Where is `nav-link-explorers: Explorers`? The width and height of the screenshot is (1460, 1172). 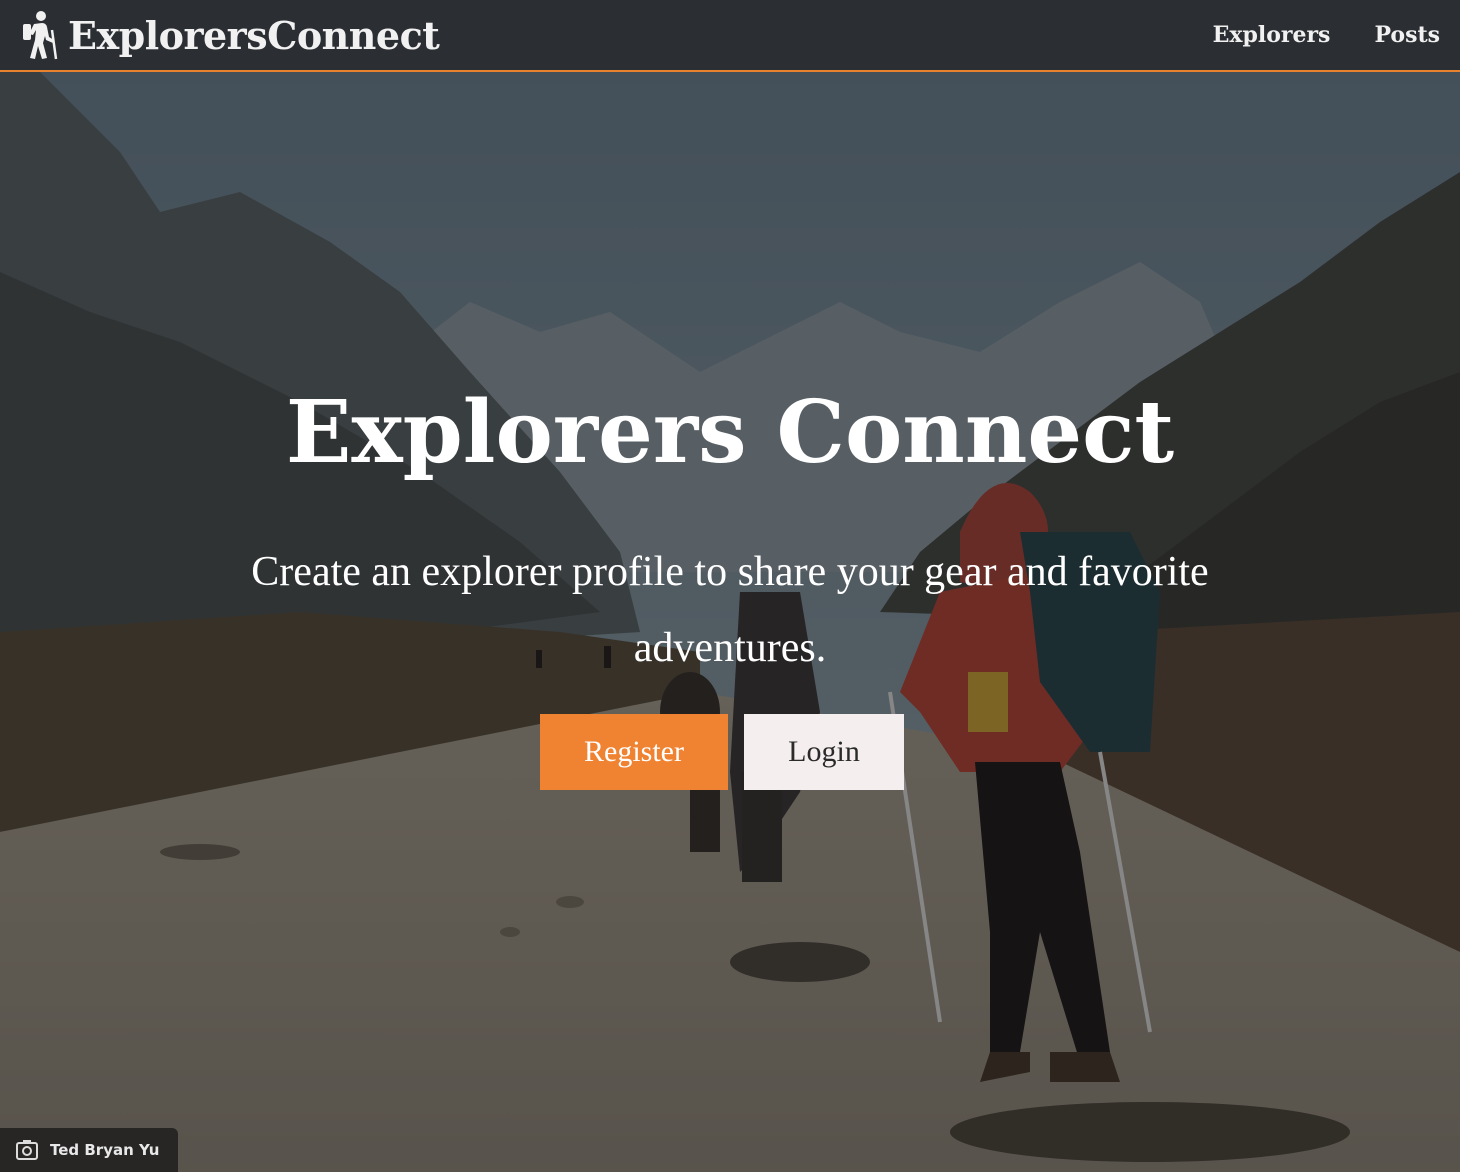
nav-link-explorers: Explorers is located at coordinates (1272, 35).